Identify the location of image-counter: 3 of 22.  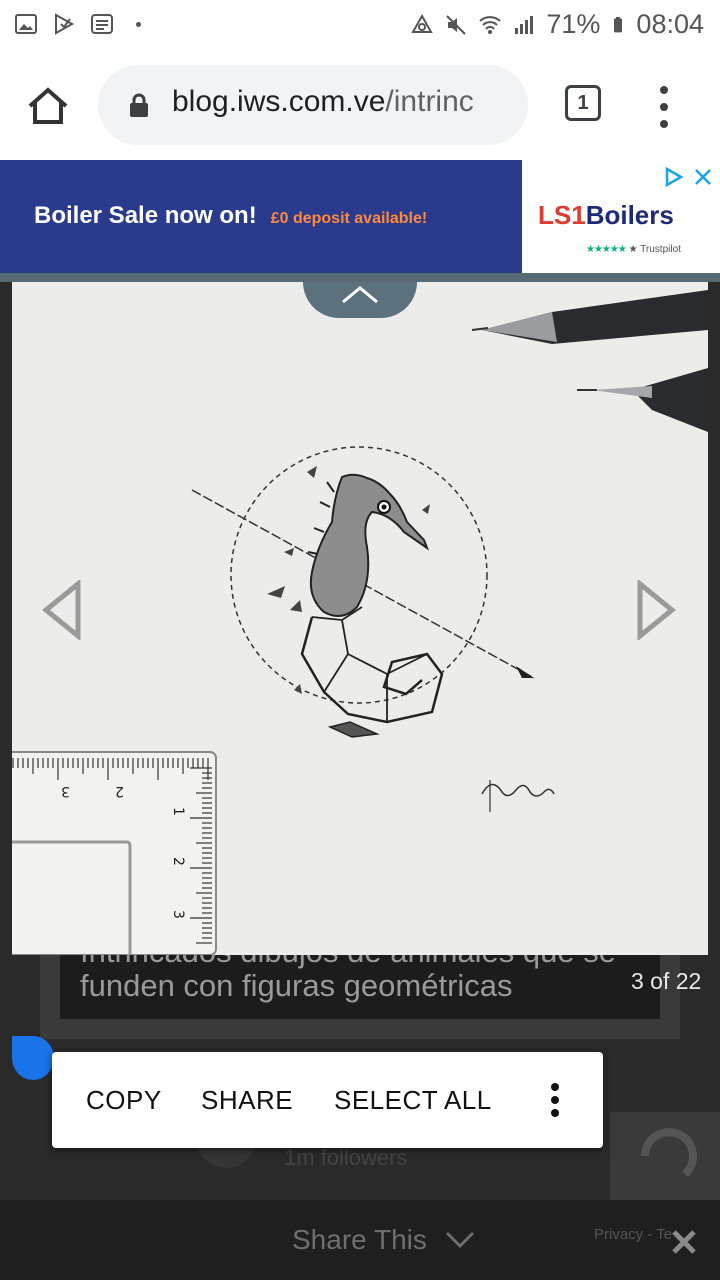
(666, 981).